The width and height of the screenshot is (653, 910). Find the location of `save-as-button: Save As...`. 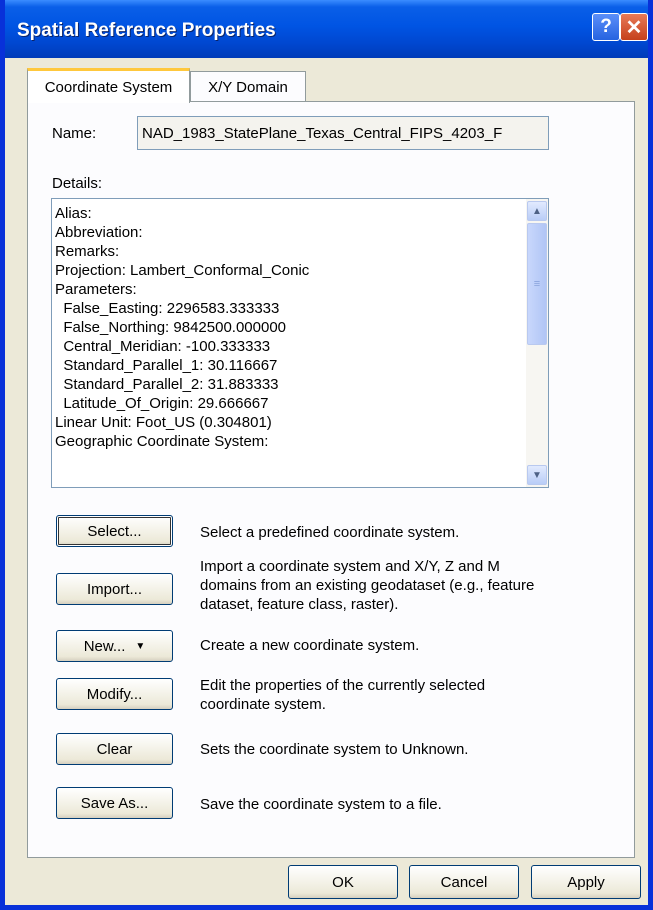

save-as-button: Save As... is located at coordinates (114, 803).